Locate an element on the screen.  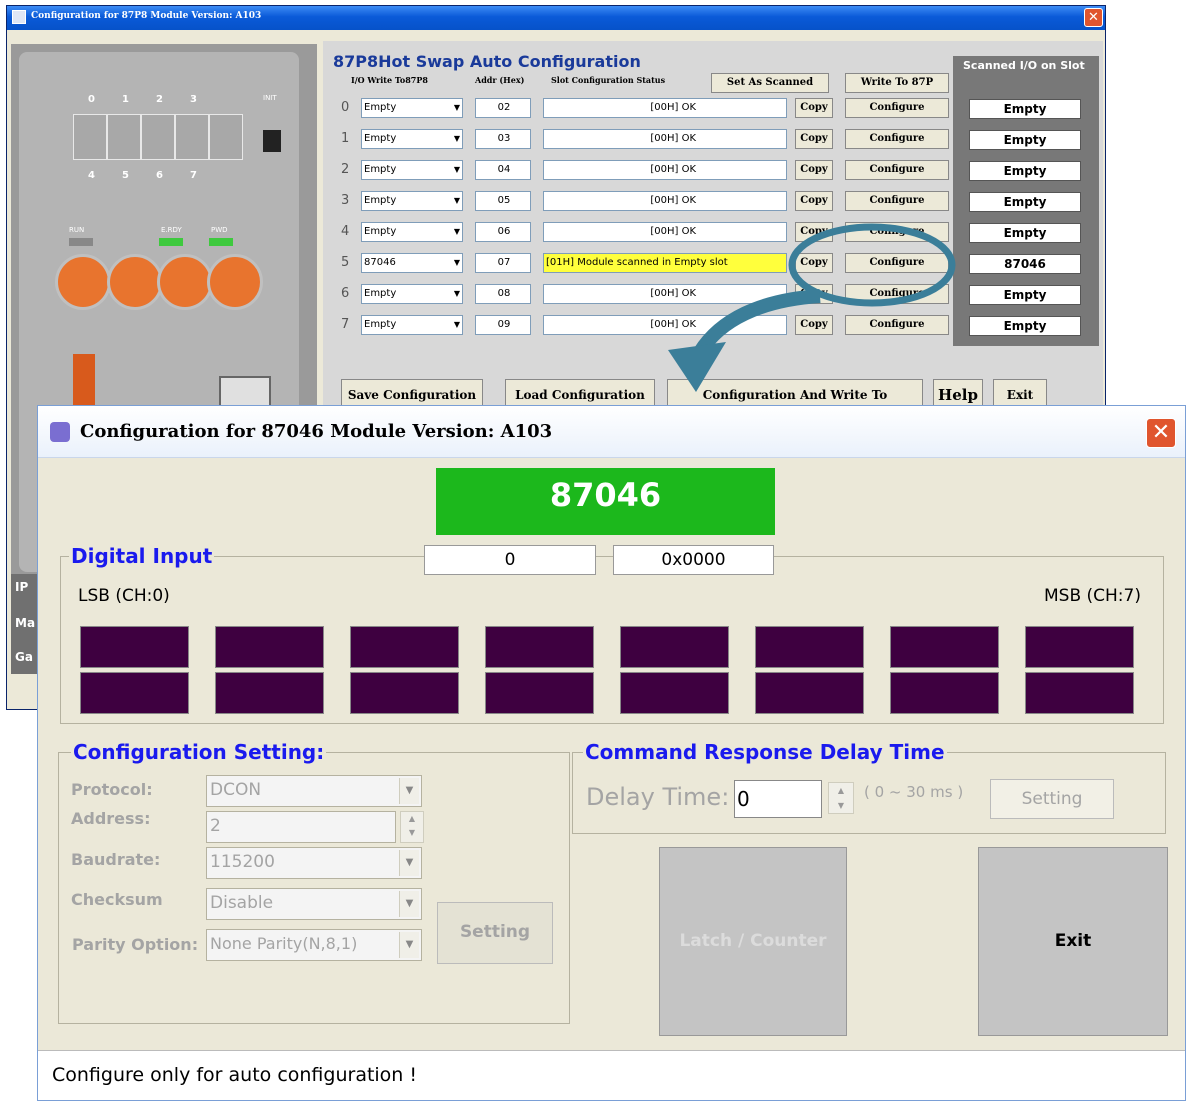
di-decimal-value: 0 is located at coordinates (510, 560).